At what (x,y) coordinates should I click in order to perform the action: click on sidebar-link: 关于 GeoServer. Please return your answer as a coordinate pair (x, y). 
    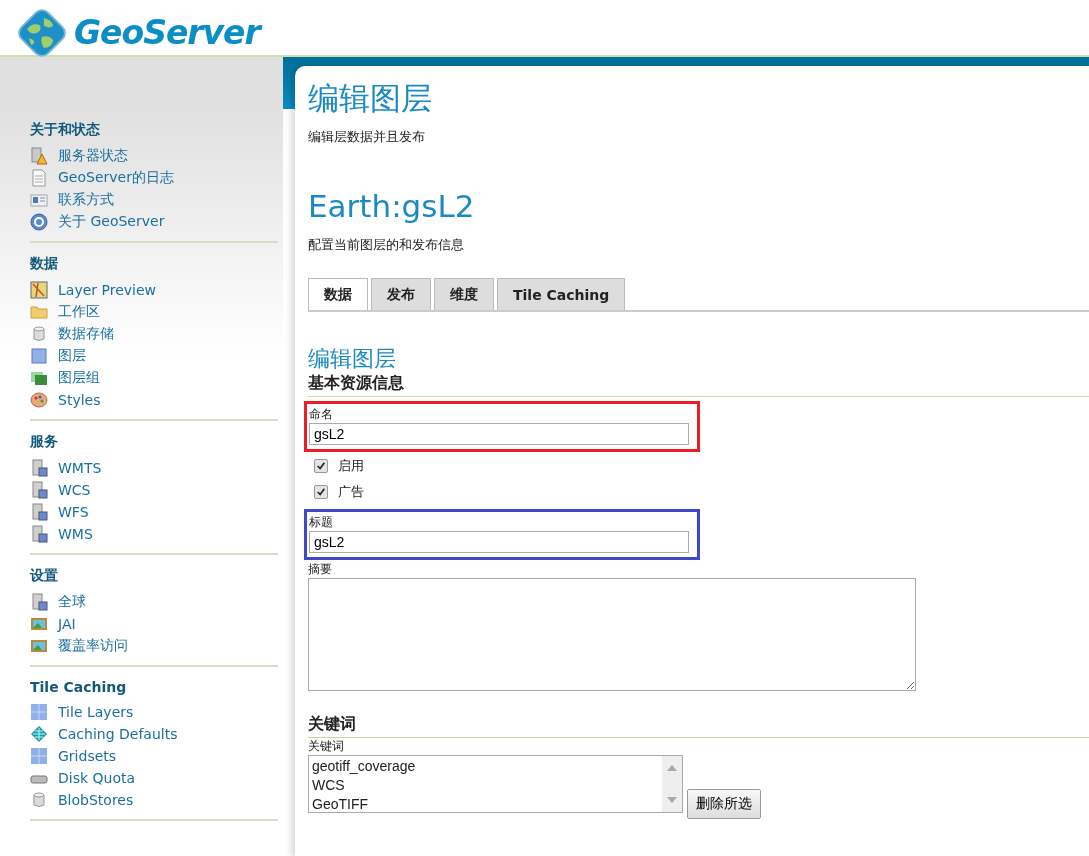
    Looking at the image, I should click on (154, 222).